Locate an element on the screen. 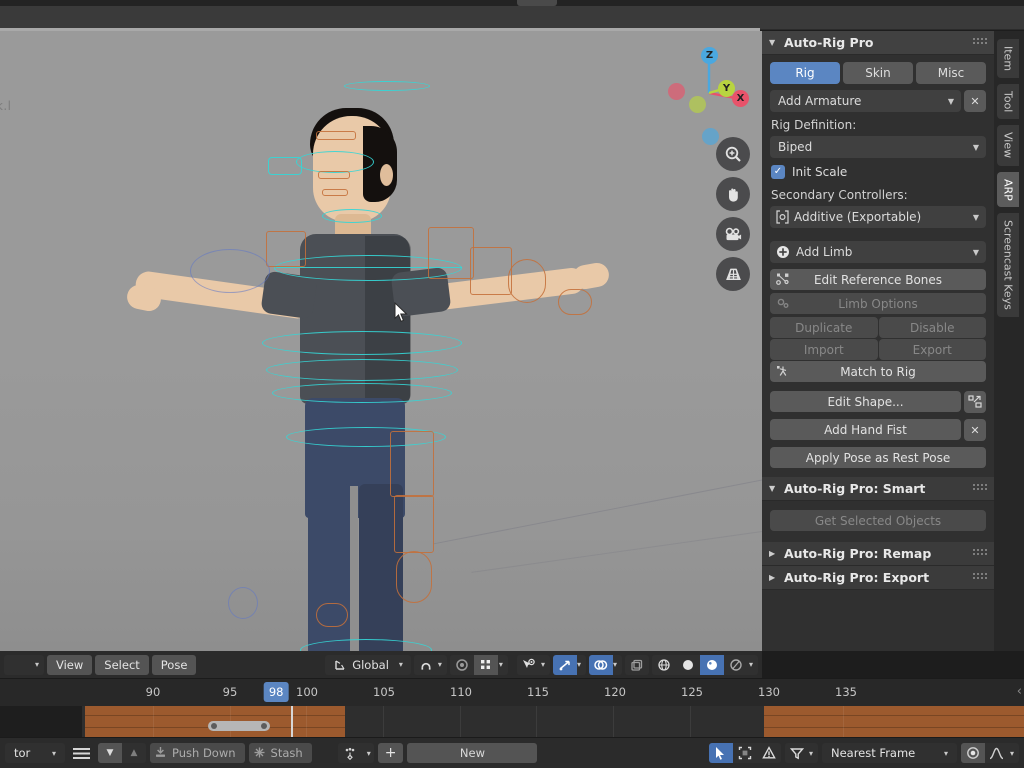  camera-icon is located at coordinates (733, 234).